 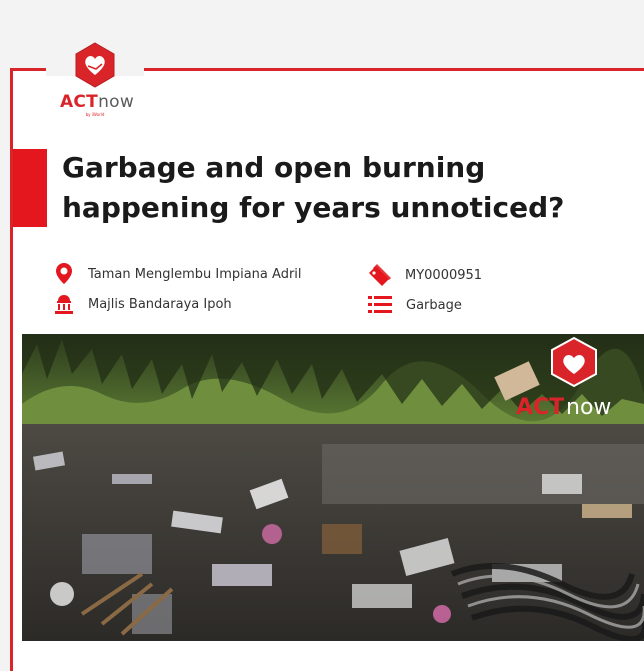 What do you see at coordinates (540, 407) in the screenshot?
I see `watermark-act: ACT` at bounding box center [540, 407].